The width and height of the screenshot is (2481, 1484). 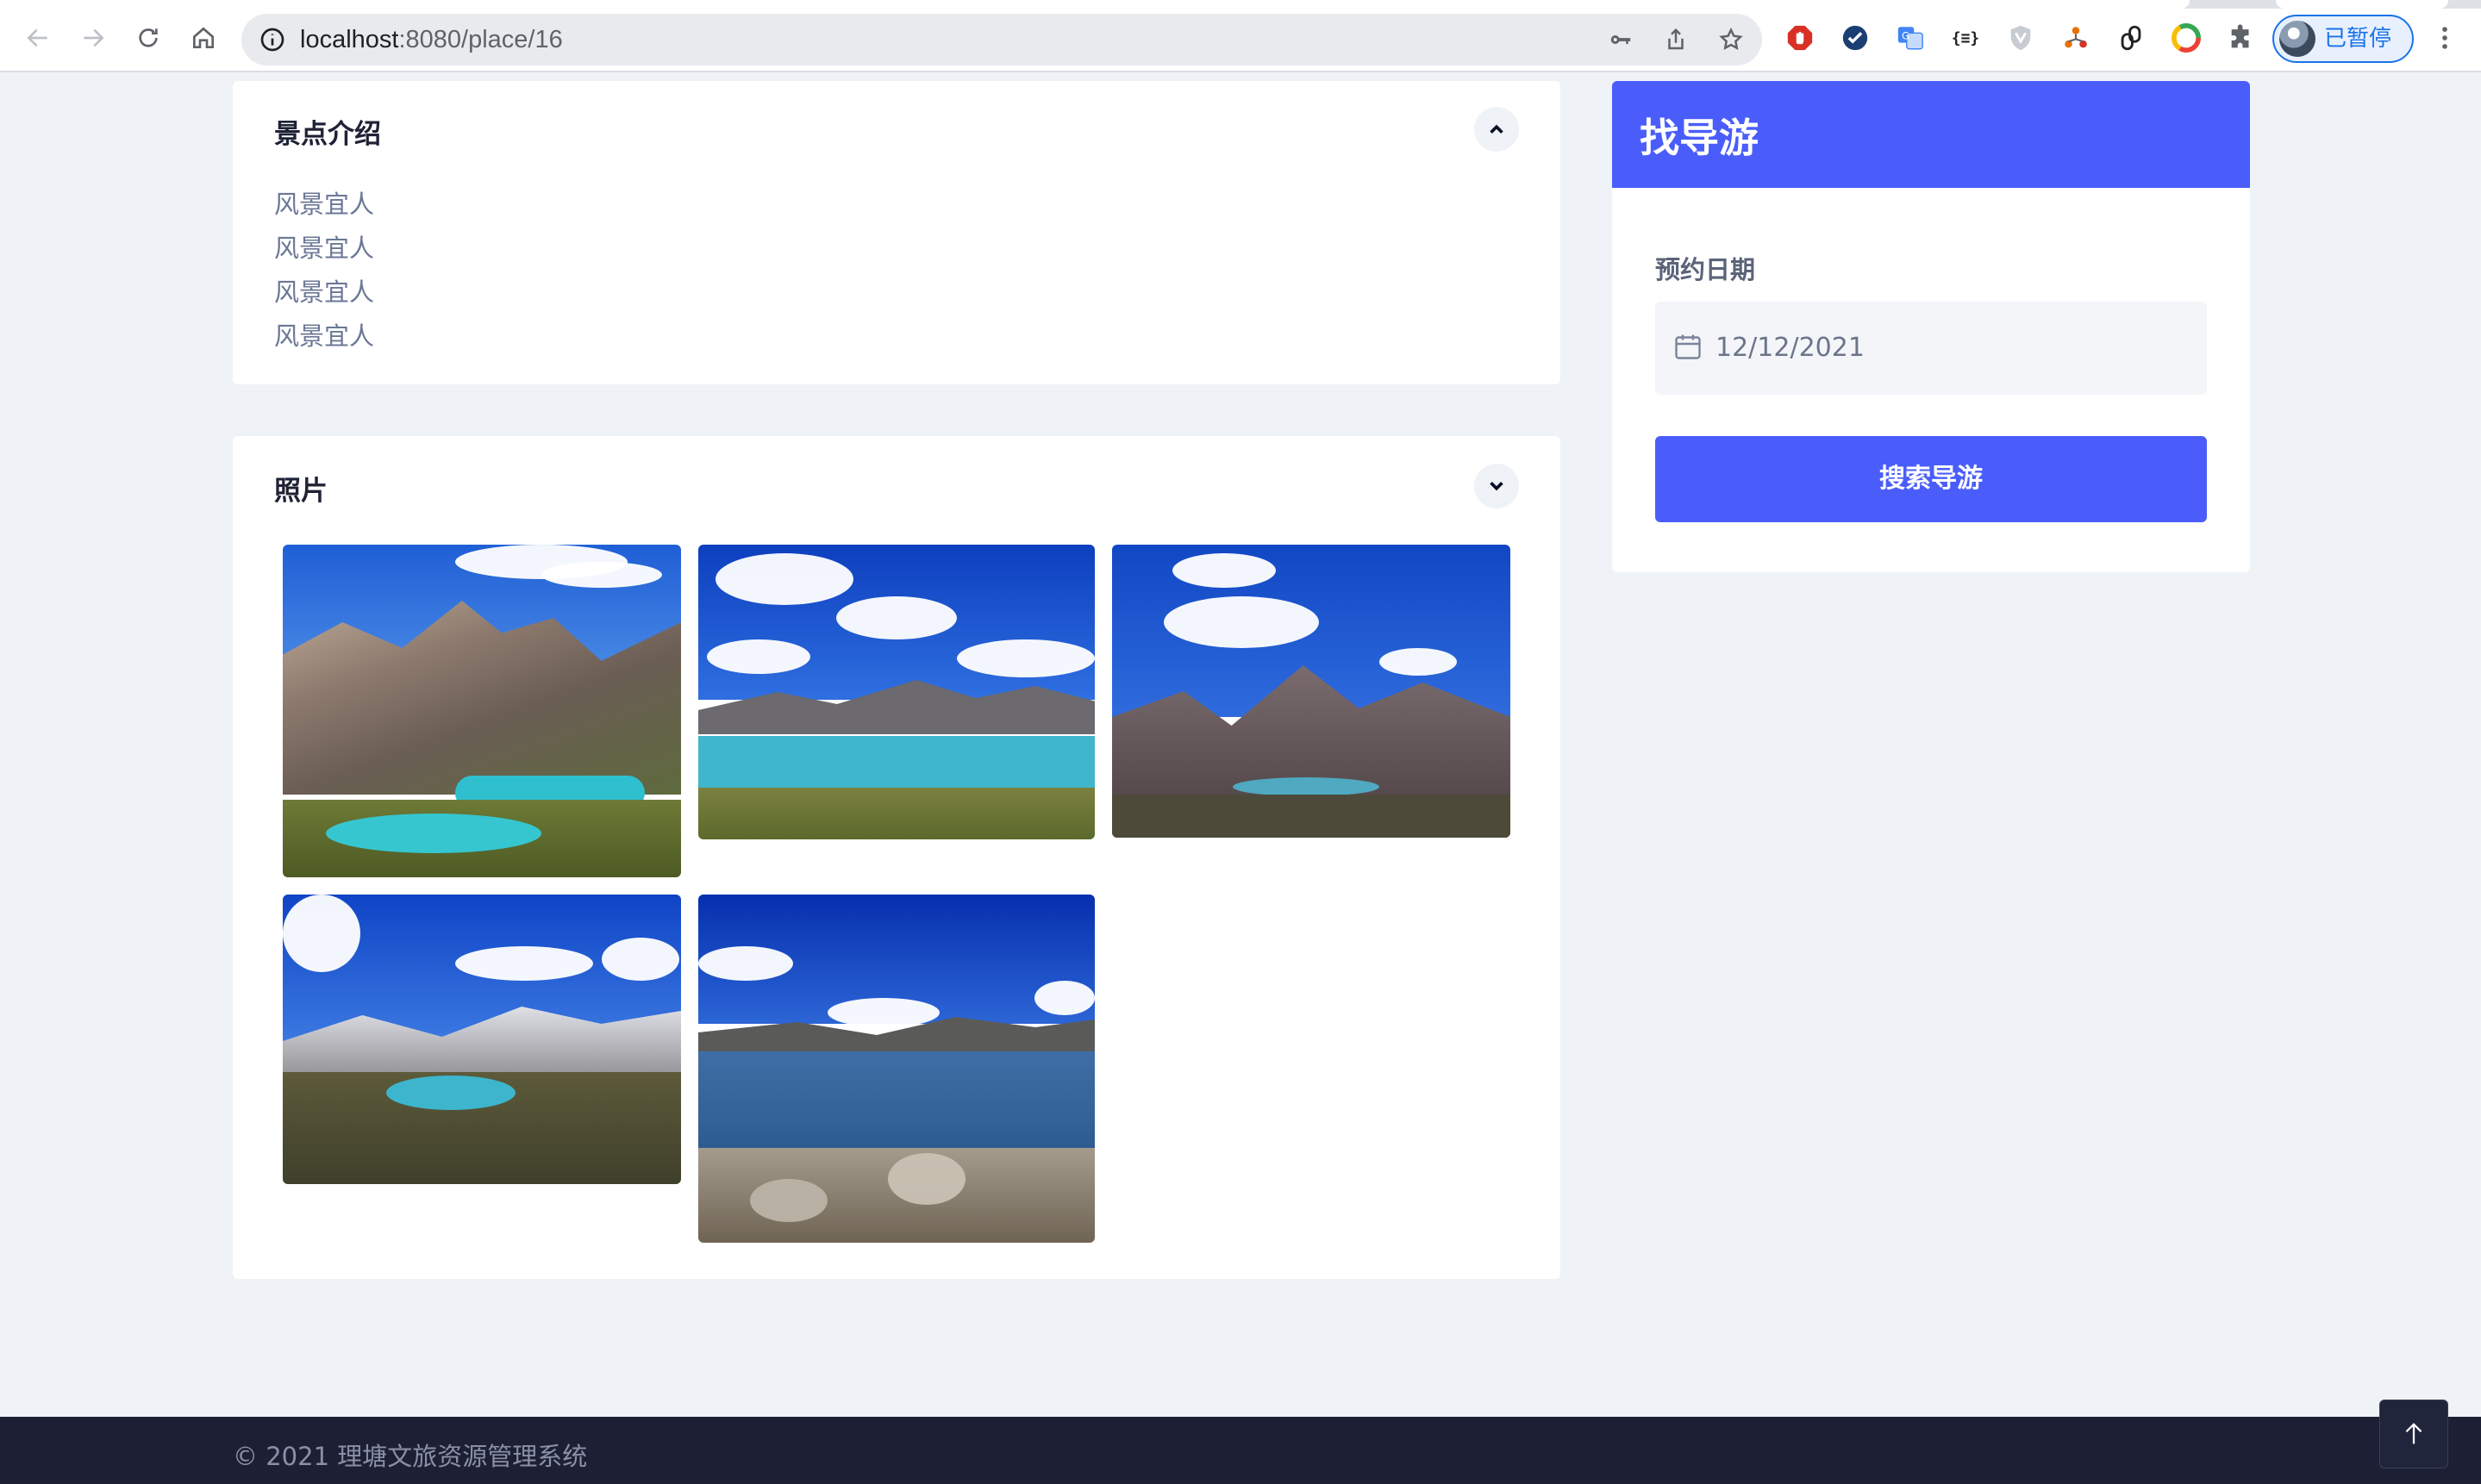 What do you see at coordinates (148, 38) in the screenshot?
I see `reload-icon` at bounding box center [148, 38].